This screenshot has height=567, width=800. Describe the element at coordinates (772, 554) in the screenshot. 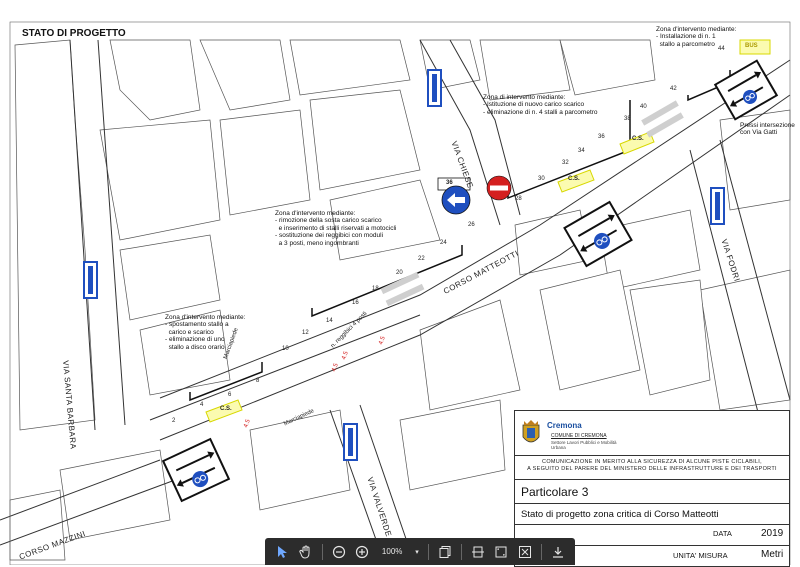

I see `unita-misura-value: Metri` at that location.